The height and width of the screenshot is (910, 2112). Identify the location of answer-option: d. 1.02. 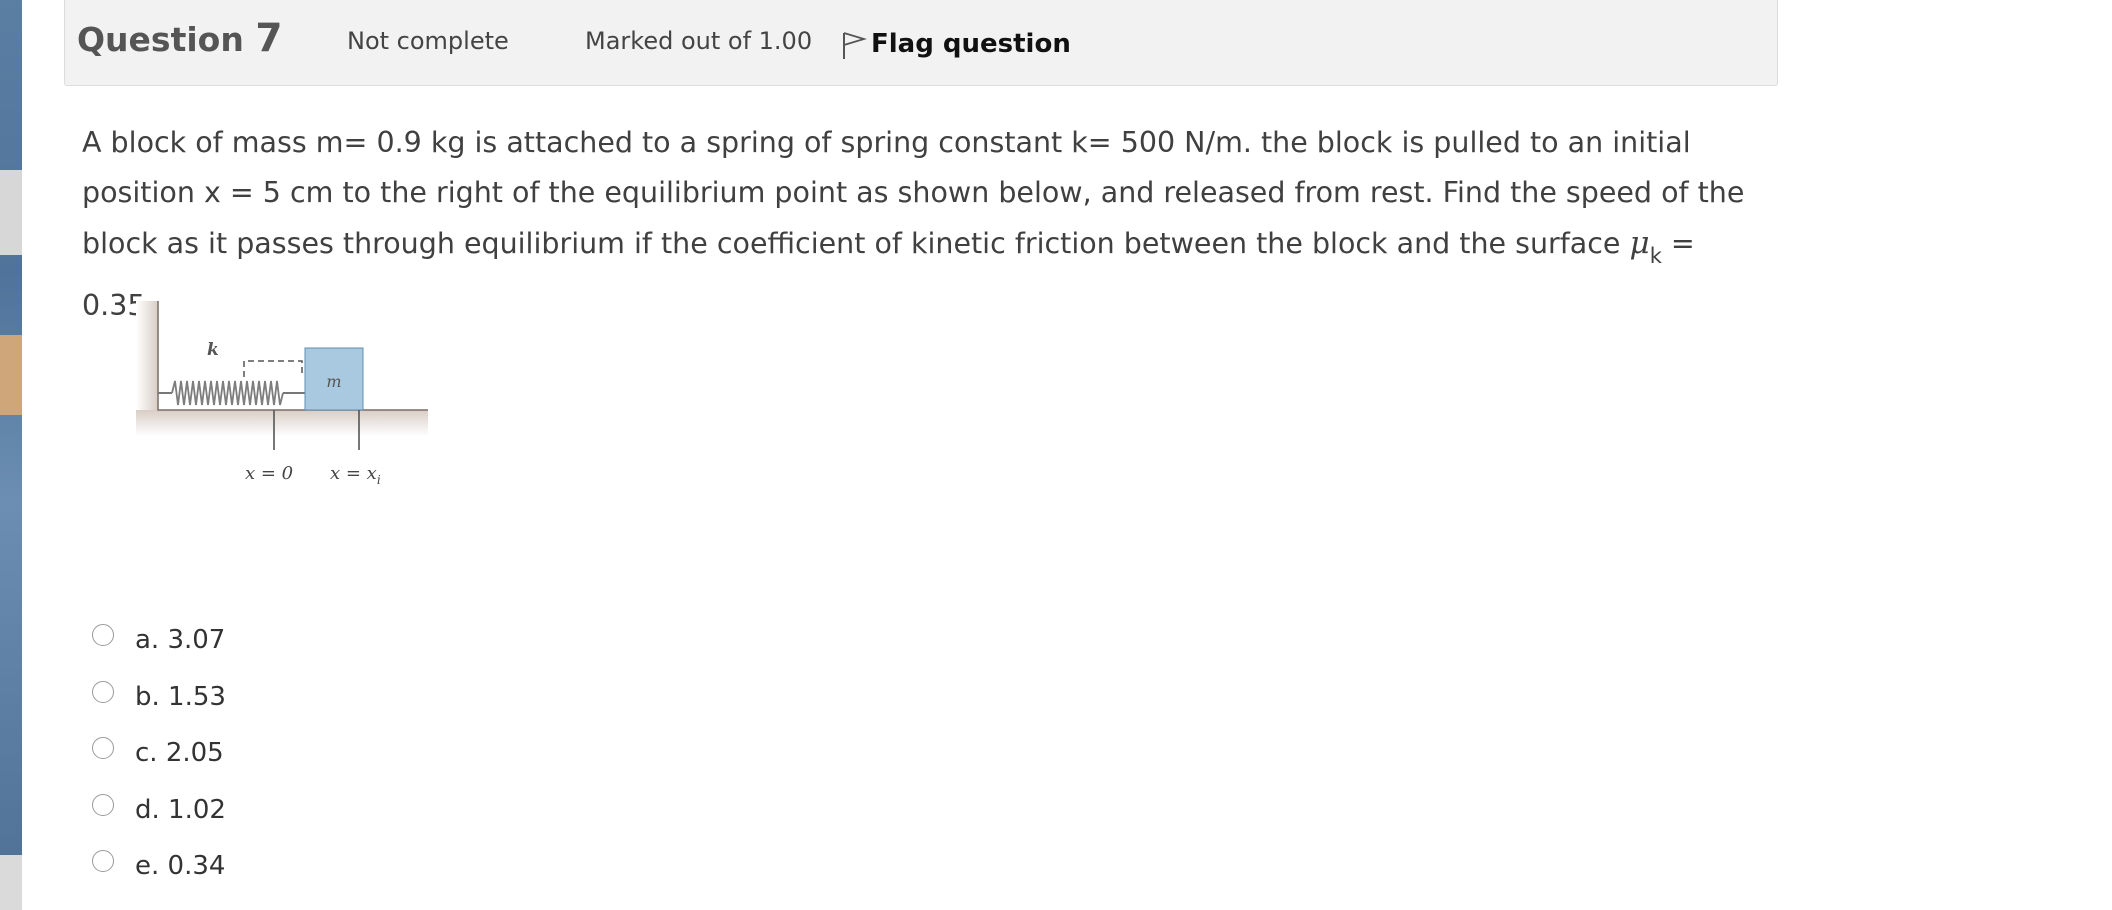
(159, 818).